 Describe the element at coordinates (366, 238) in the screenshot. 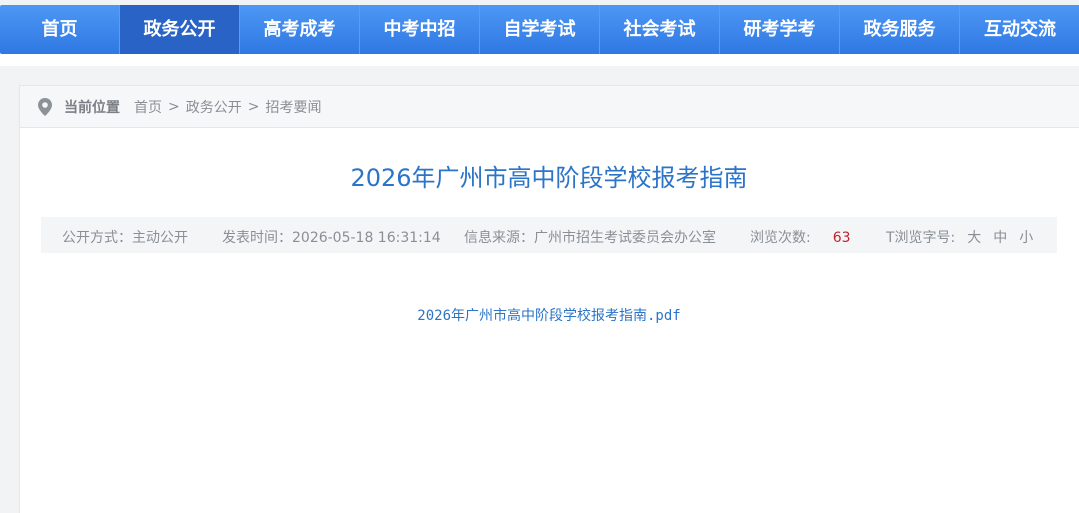

I see `published-value: 2026-05-18 16:31:14` at that location.